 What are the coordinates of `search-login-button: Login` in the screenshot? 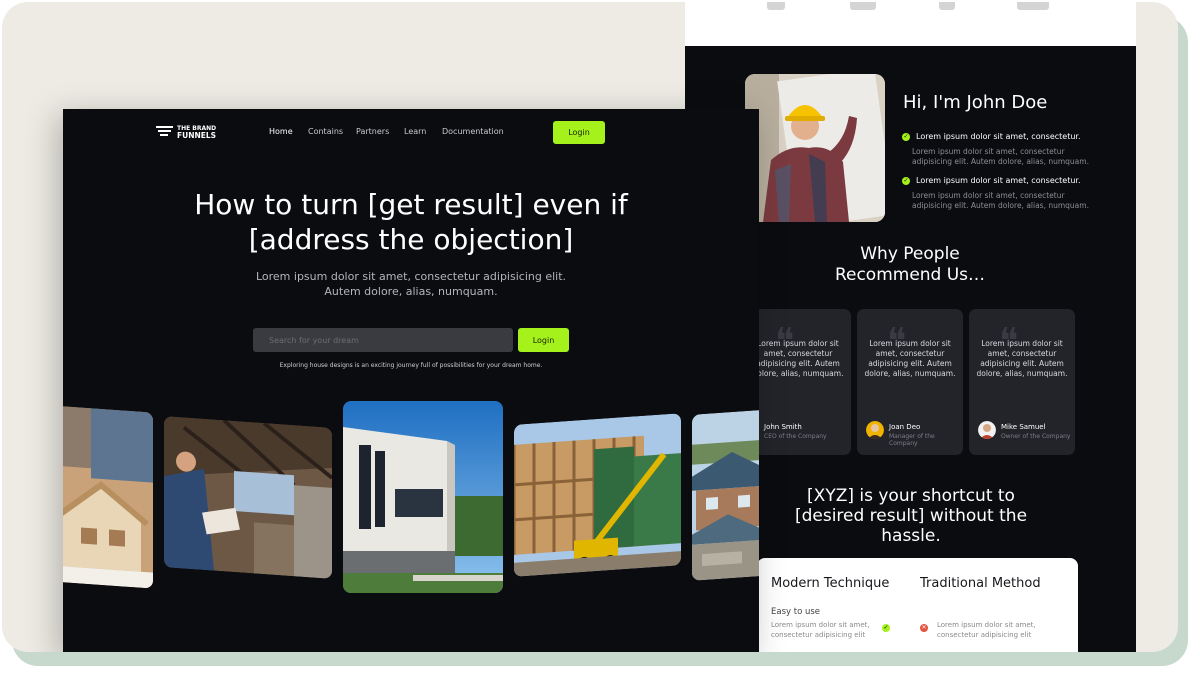 It's located at (543, 340).